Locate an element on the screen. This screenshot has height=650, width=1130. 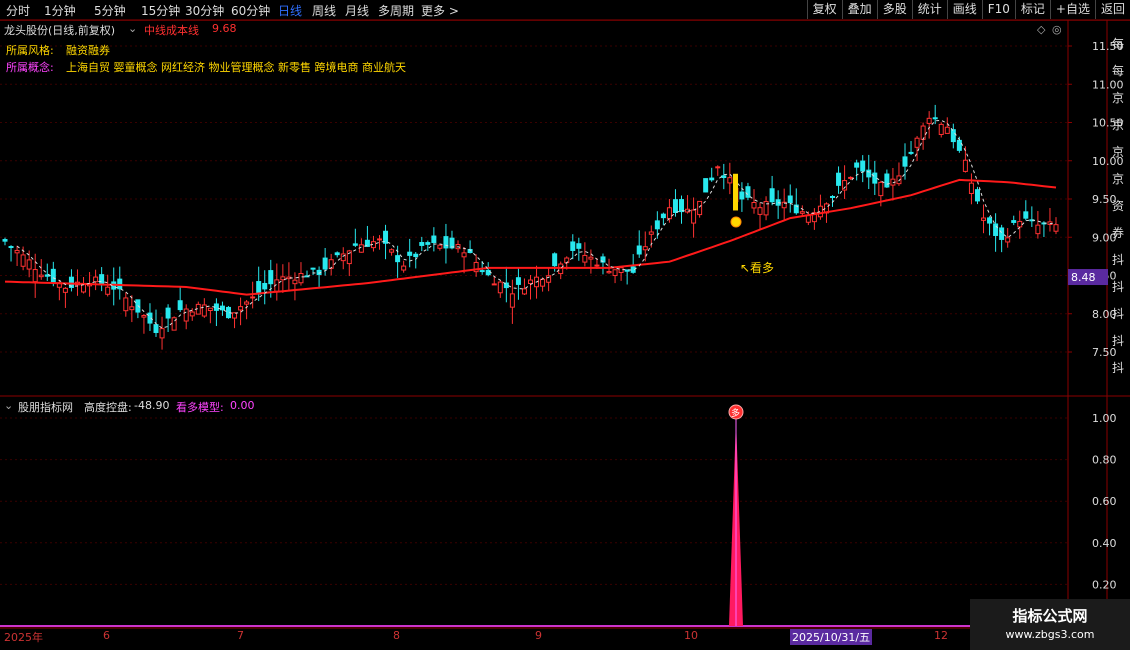
signal-label: ↖看多 is located at coordinates (757, 268).